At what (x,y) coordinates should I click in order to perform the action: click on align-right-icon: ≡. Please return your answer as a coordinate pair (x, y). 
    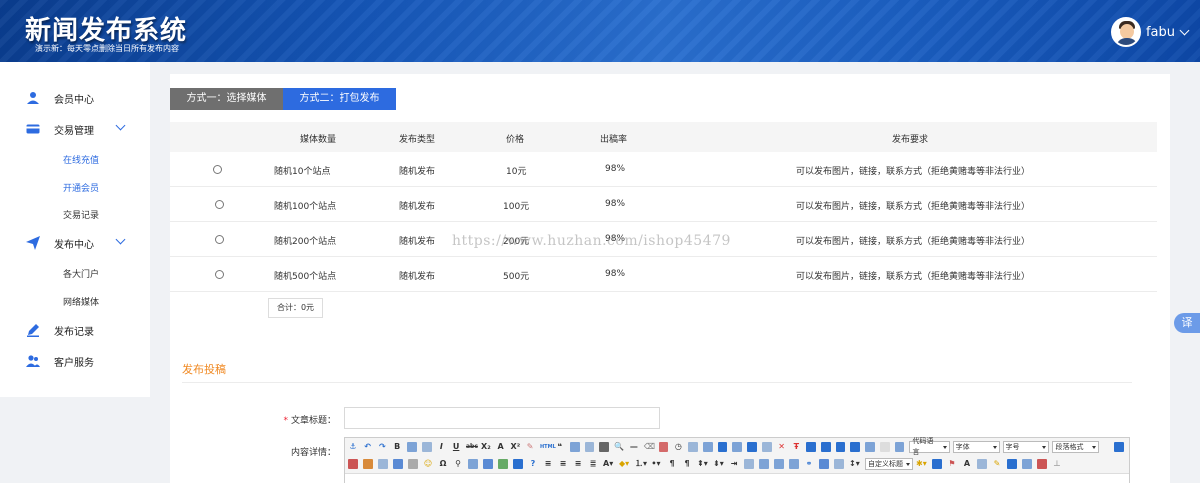
    Looking at the image, I should click on (578, 464).